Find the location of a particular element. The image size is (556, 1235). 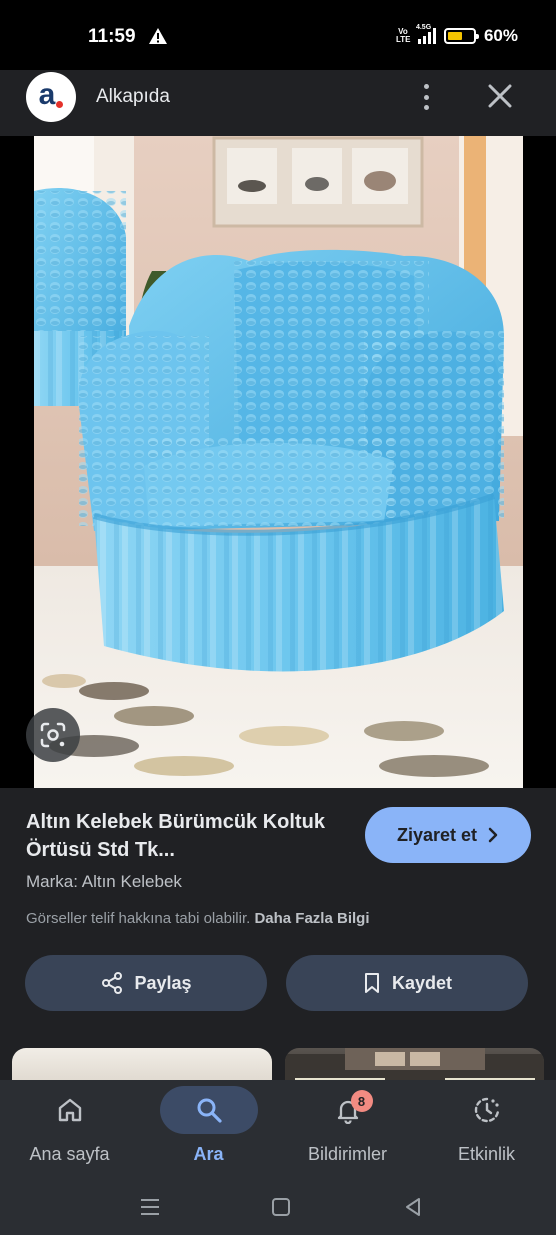

nav-label: Ara is located at coordinates (208, 1154).